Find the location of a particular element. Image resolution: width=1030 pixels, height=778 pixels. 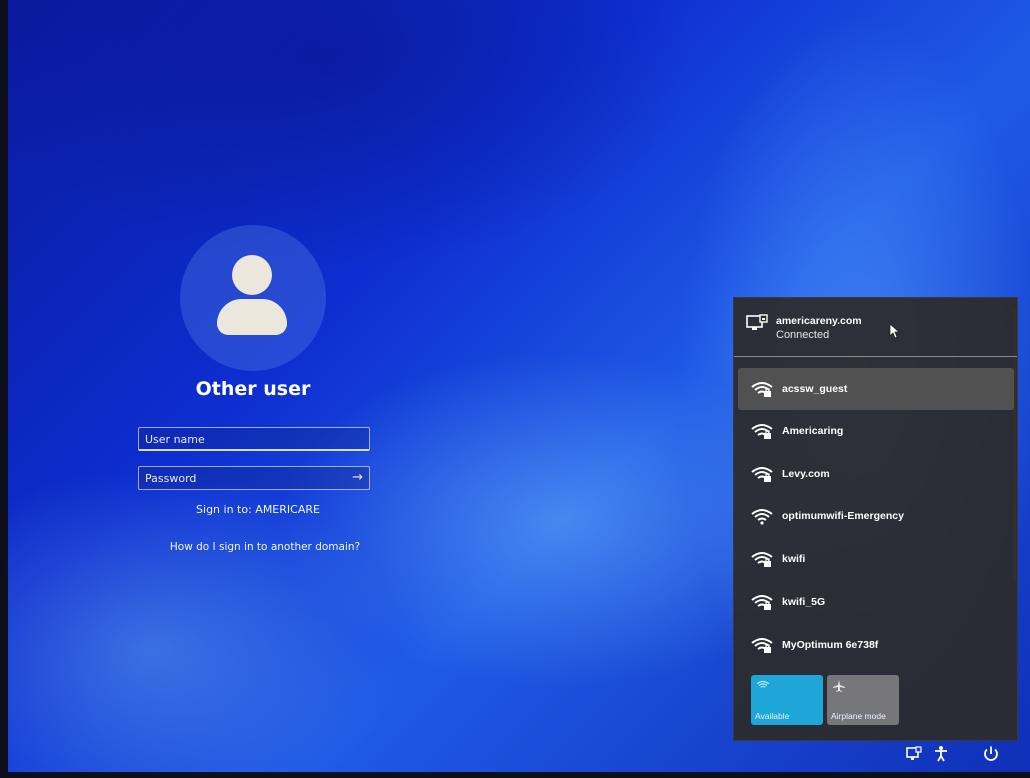

network-item: kwifi_5G is located at coordinates (876, 602).